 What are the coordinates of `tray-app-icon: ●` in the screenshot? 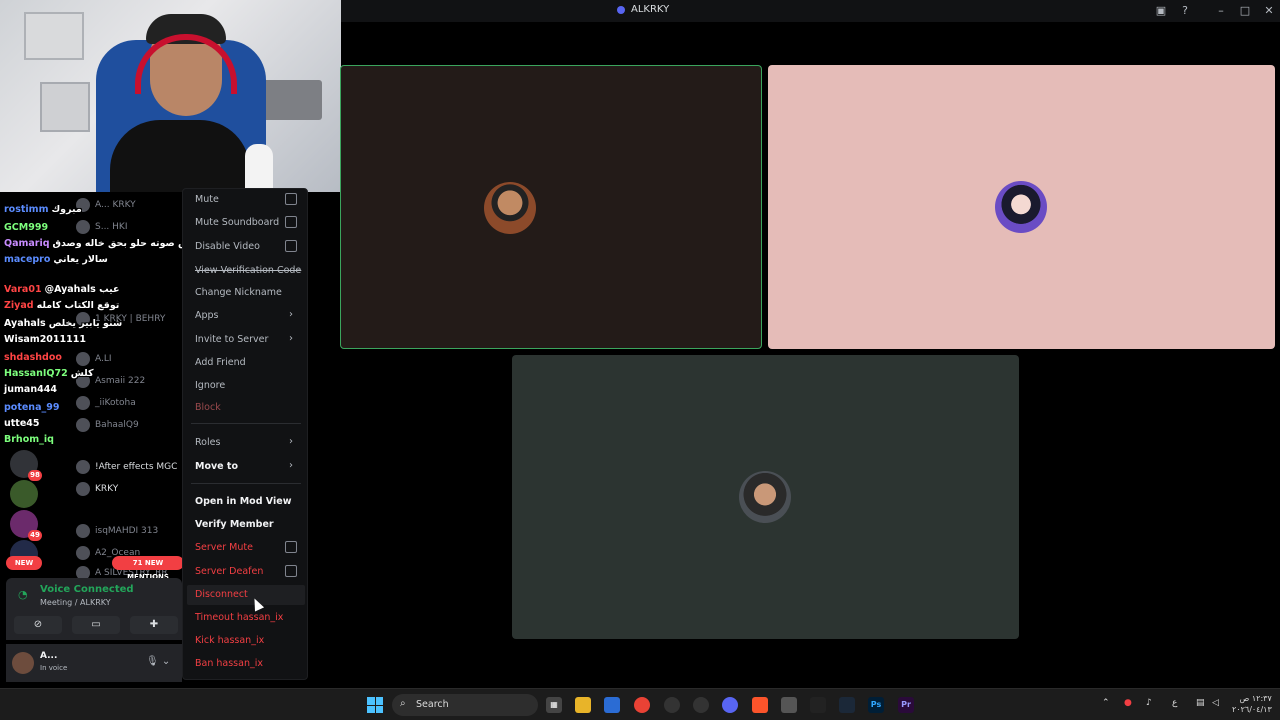 It's located at (1128, 703).